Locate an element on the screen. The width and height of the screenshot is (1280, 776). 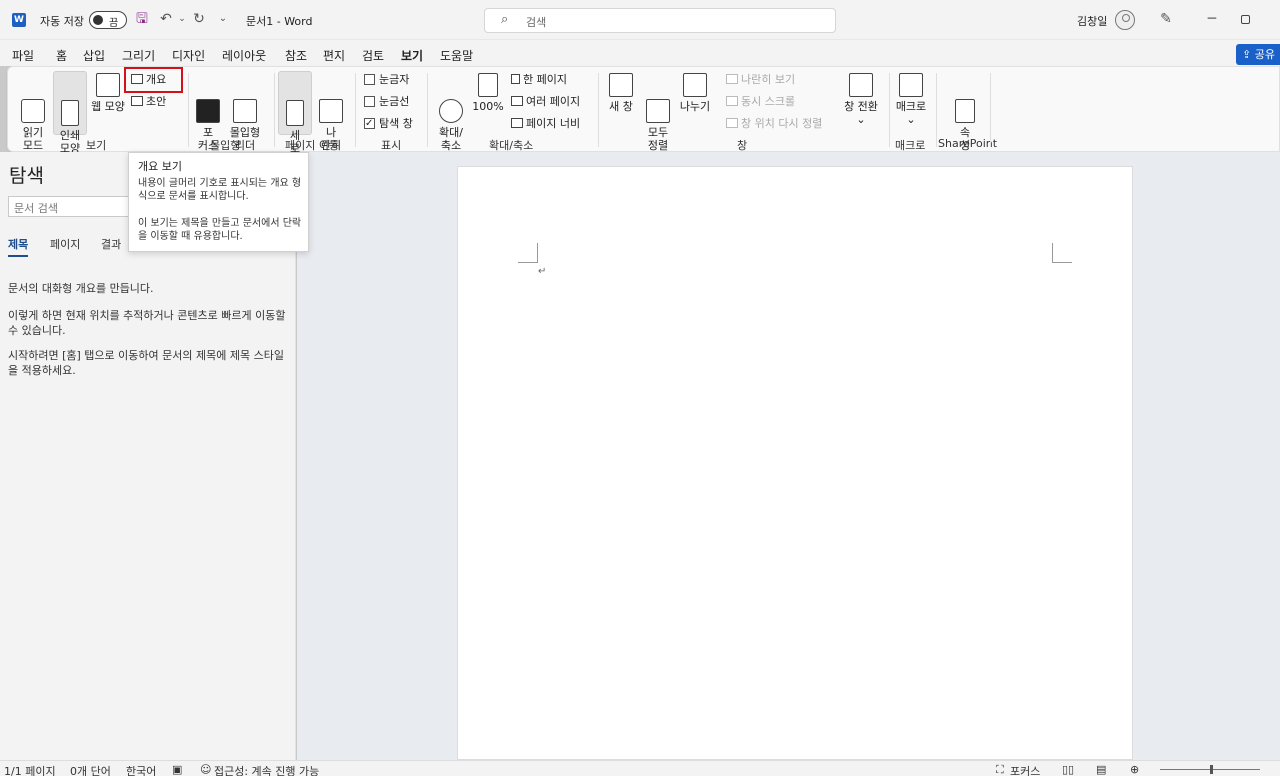
tooltip-text: 내용이 글머리 기호로 표시되는 개요 형식으로 문서를 표시합니다. is located at coordinates (220, 190).